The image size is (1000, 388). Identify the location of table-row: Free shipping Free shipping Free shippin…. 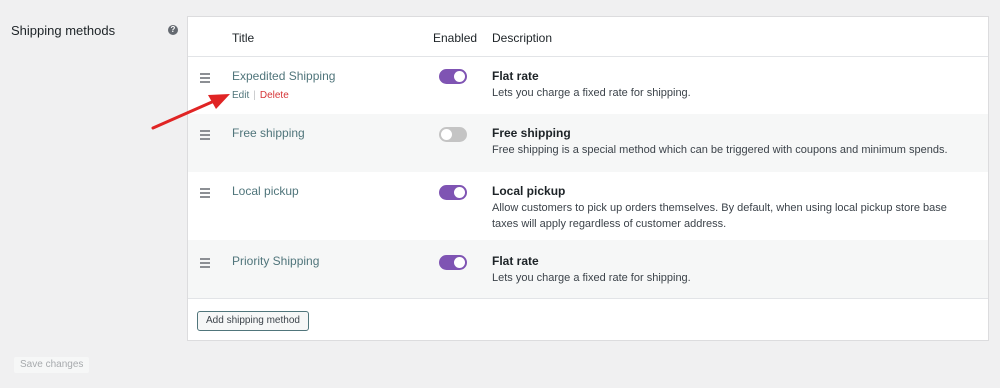
(588, 143).